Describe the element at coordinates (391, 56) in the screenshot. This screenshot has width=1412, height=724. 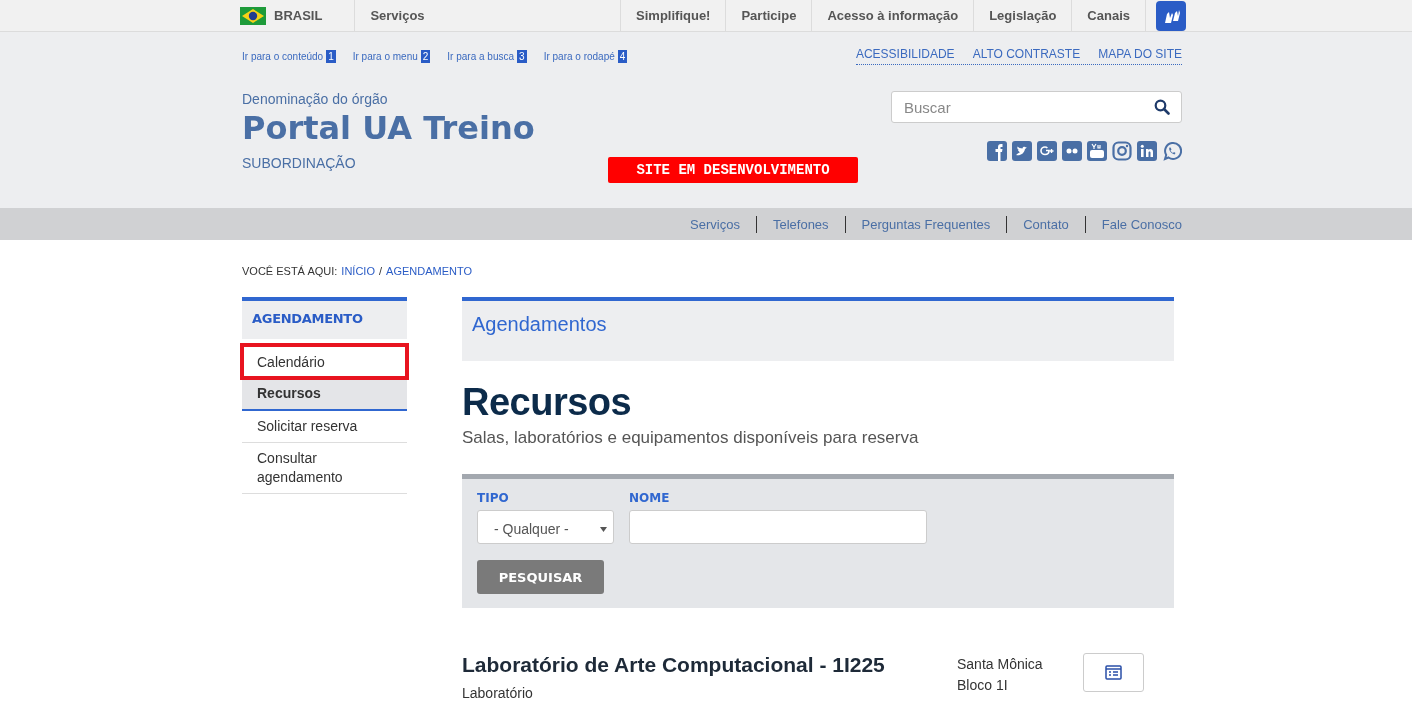
I see `skip-link: Ir para o menu 2` at that location.